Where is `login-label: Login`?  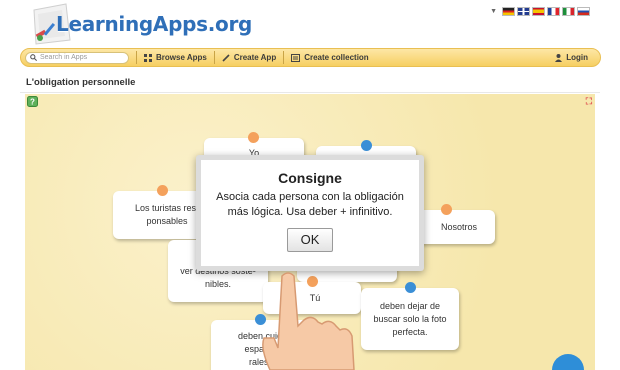
login-label: Login is located at coordinates (577, 57).